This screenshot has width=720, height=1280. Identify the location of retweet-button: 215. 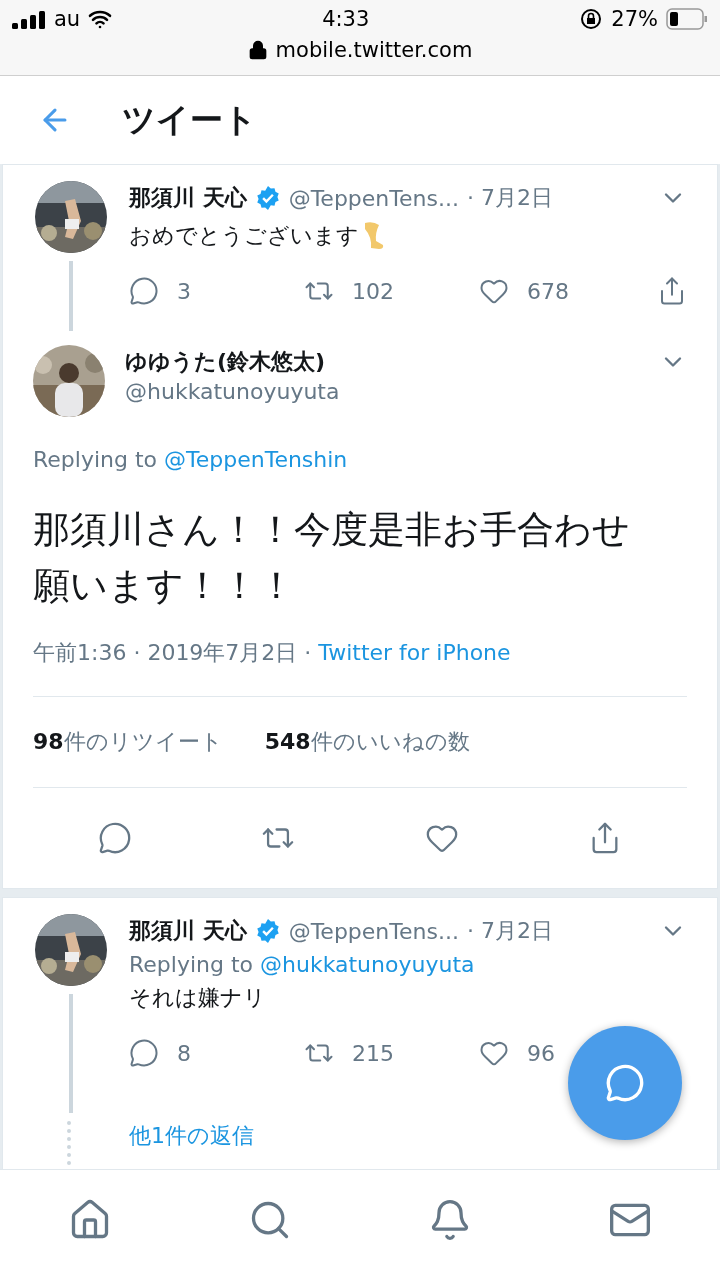
(349, 1053).